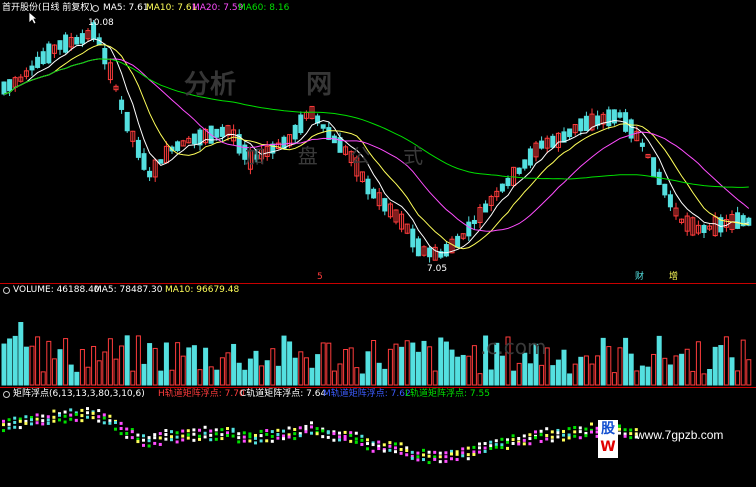 This screenshot has width=756, height=487. What do you see at coordinates (367, 394) in the screenshot?
I see `matrix-m-value: M轨道矩阵浮点: 7.62` at bounding box center [367, 394].